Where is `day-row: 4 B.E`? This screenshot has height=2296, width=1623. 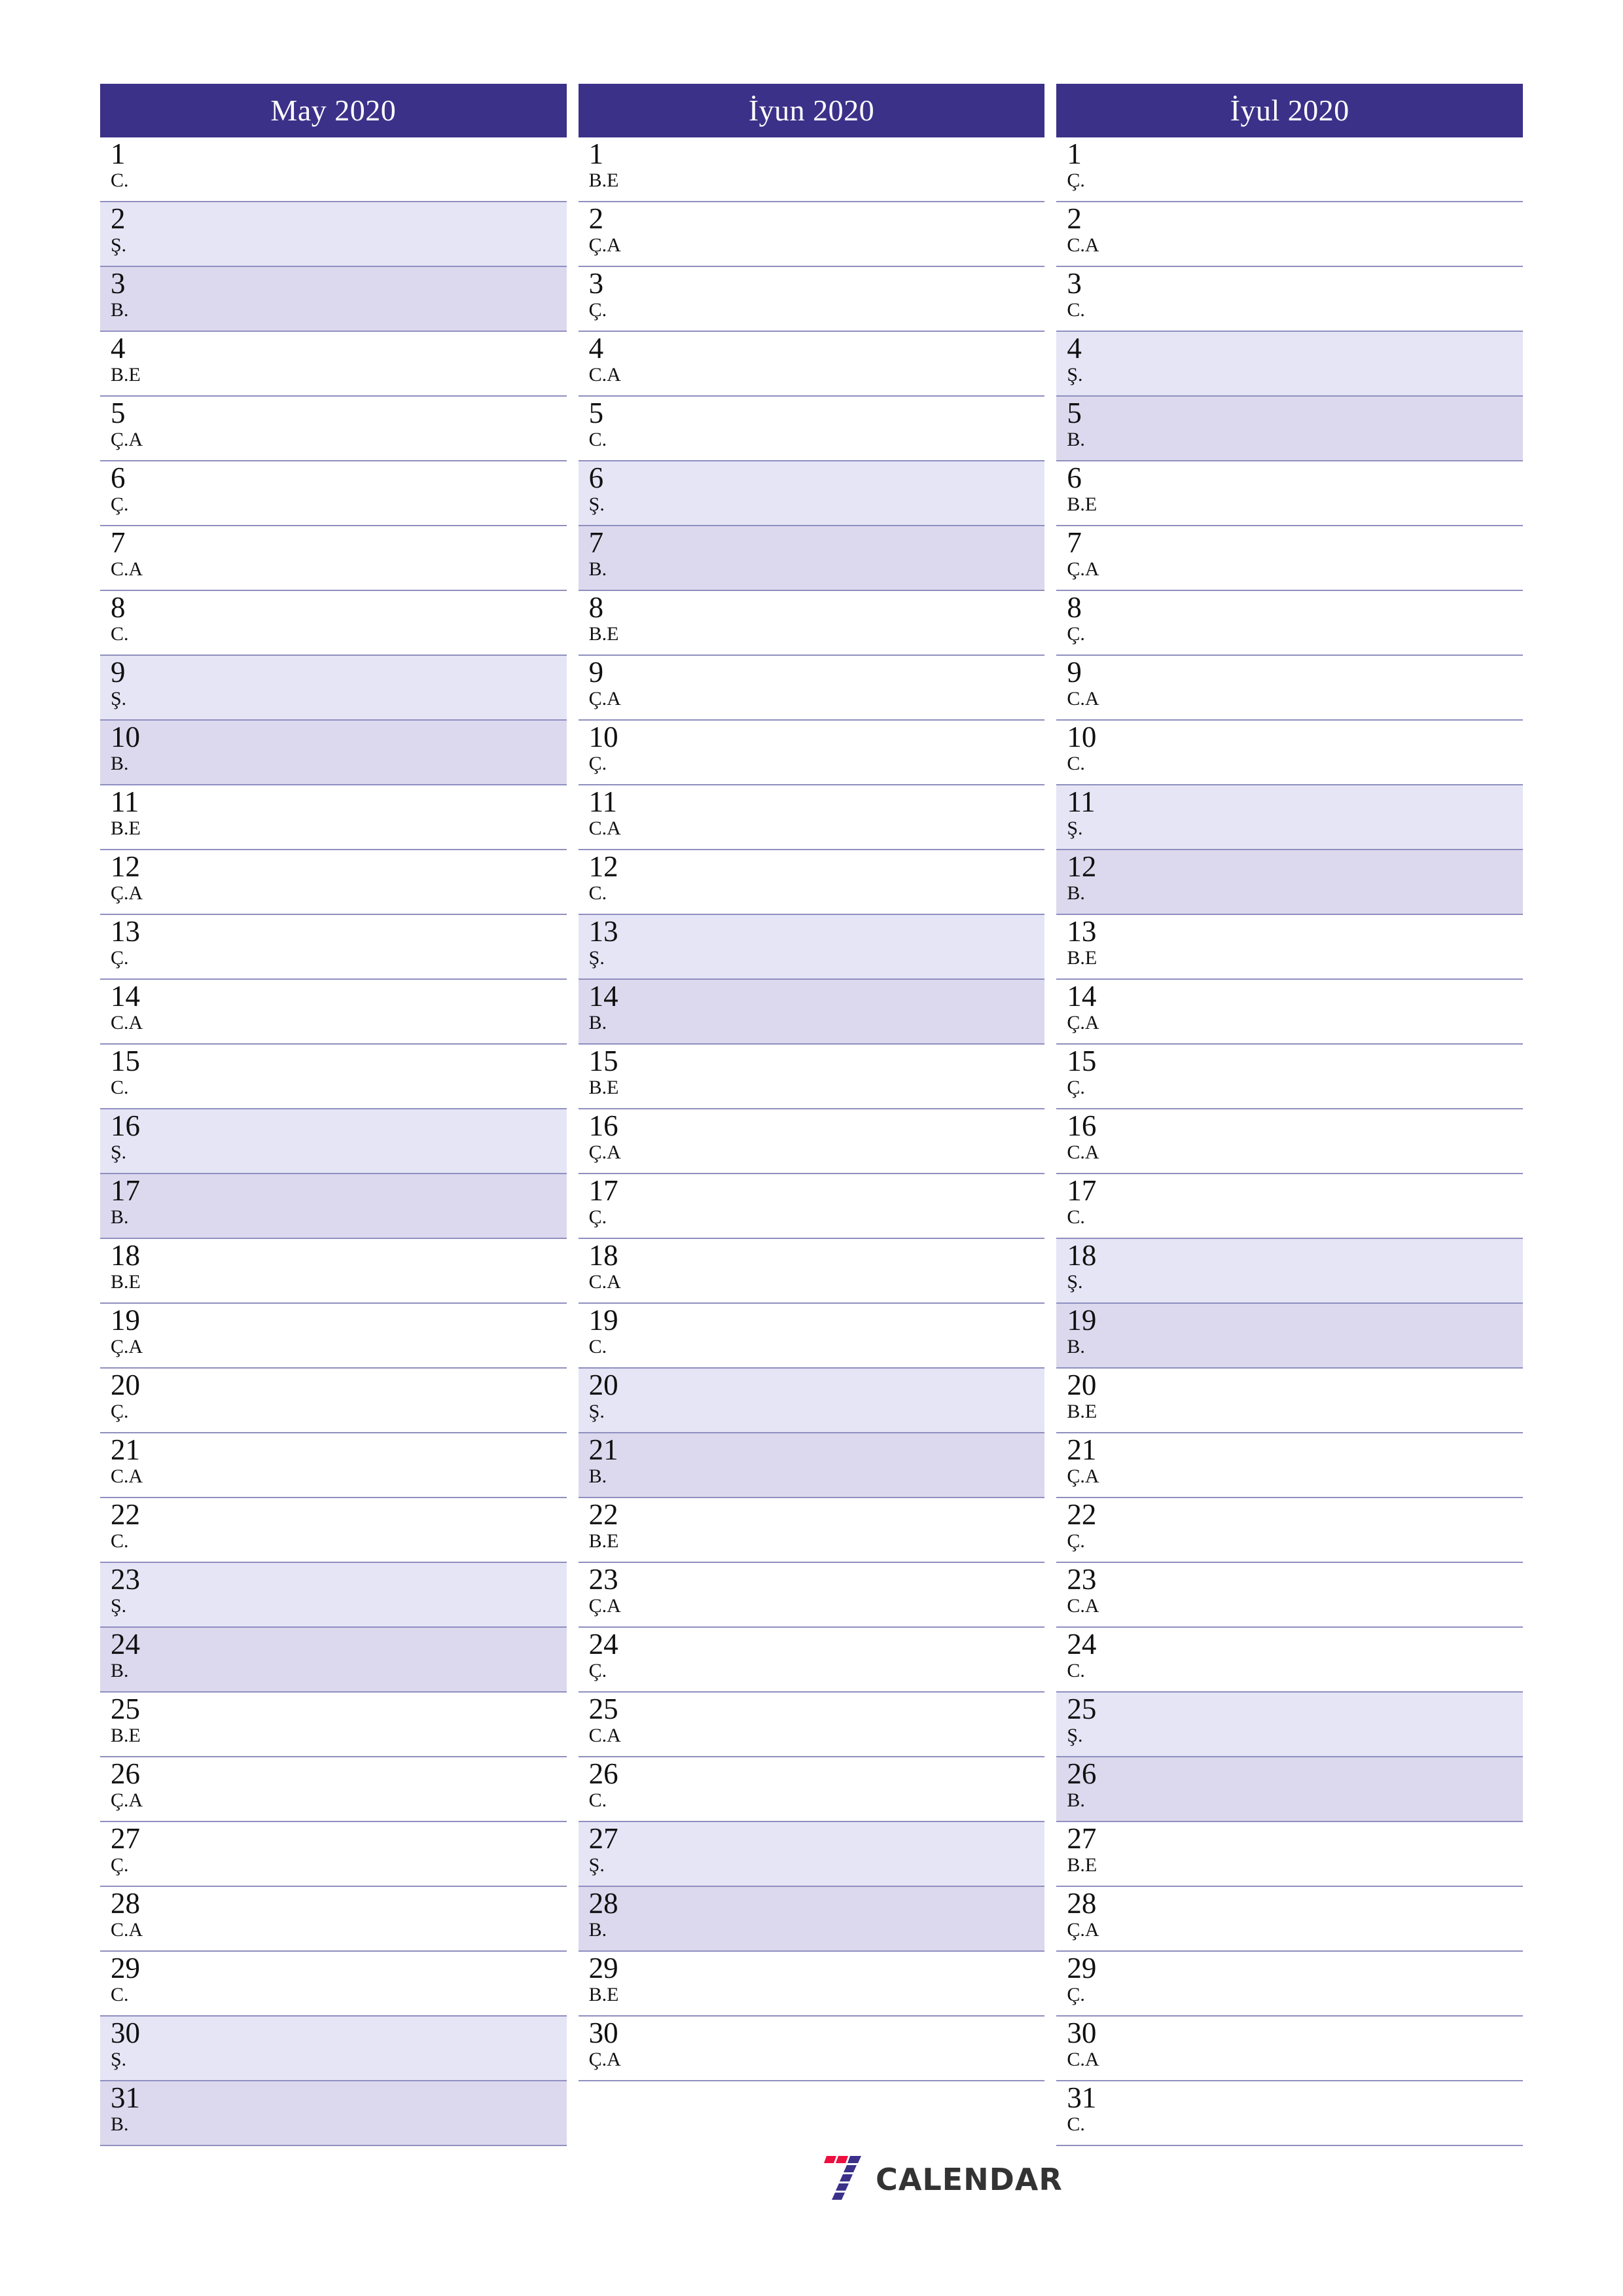 day-row: 4 B.E is located at coordinates (333, 364).